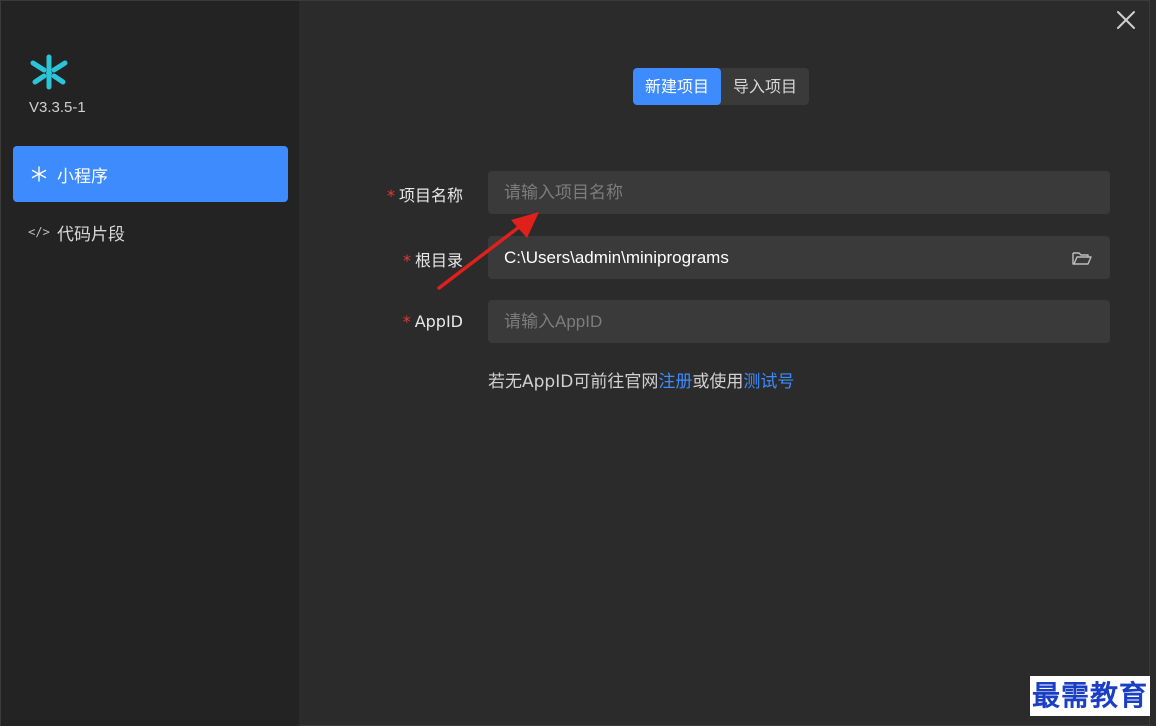 The width and height of the screenshot is (1156, 726). I want to click on miniprogram-icon, so click(39, 174).